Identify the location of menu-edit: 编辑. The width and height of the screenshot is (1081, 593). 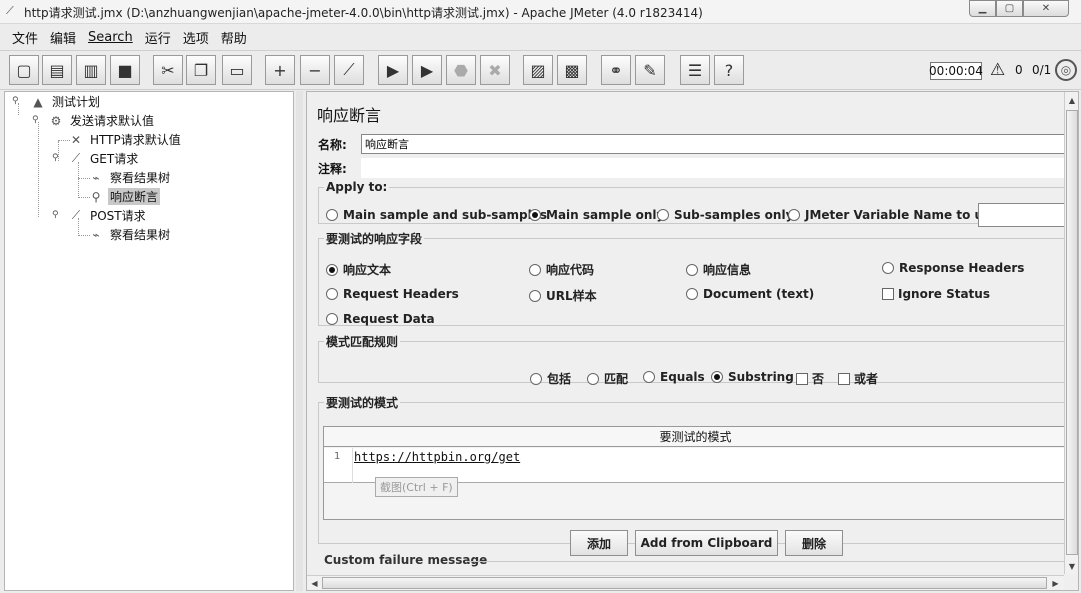
(63, 37).